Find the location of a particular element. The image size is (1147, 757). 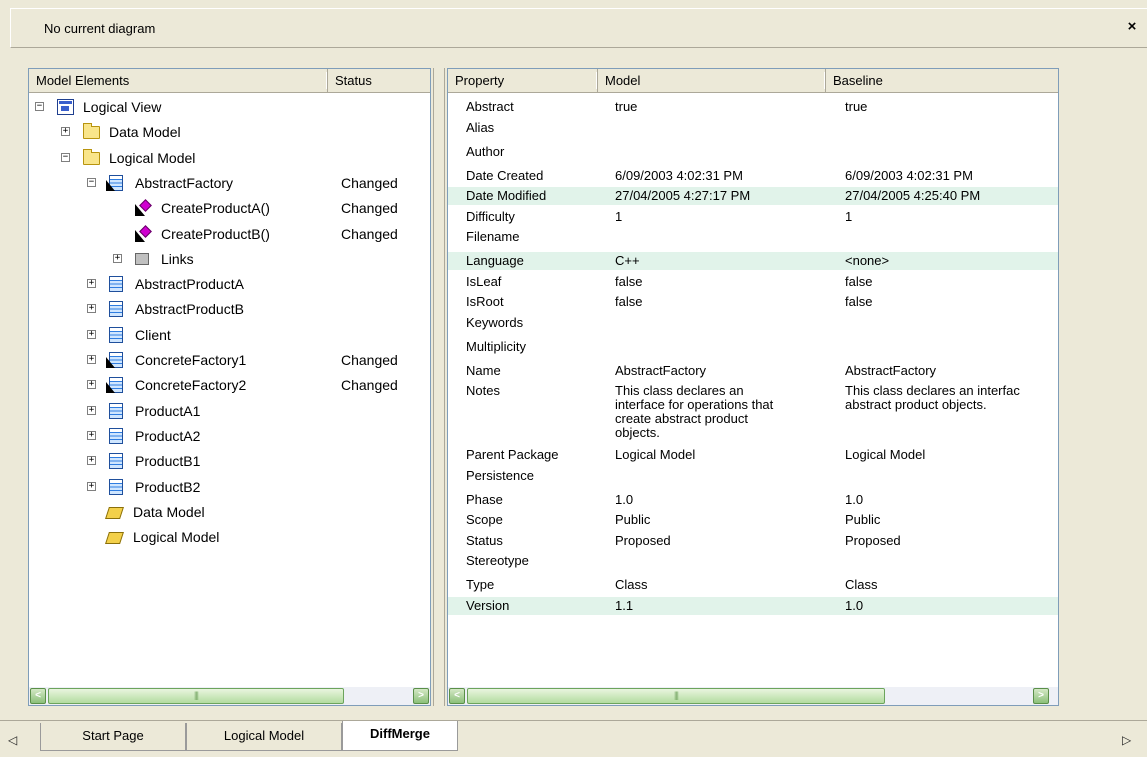

property-name: Keywords is located at coordinates (495, 322).